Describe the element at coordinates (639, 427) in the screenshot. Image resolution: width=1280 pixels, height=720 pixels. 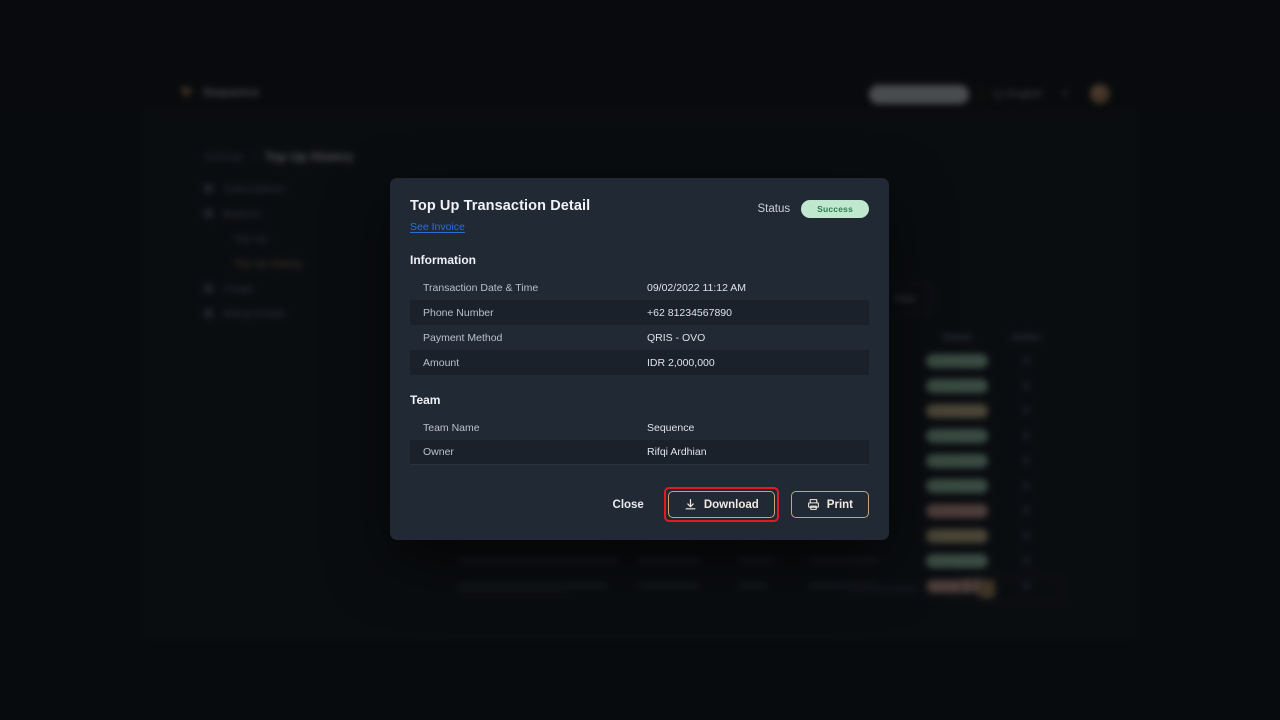
I see `table-row: Team Name Sequence` at that location.